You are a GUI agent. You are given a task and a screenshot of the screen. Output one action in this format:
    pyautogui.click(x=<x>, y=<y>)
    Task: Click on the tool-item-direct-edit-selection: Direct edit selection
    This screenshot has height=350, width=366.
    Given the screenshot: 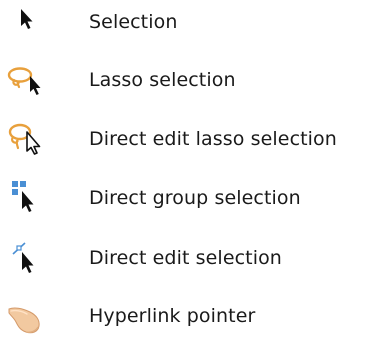 What is the action you would take?
    pyautogui.click(x=183, y=258)
    